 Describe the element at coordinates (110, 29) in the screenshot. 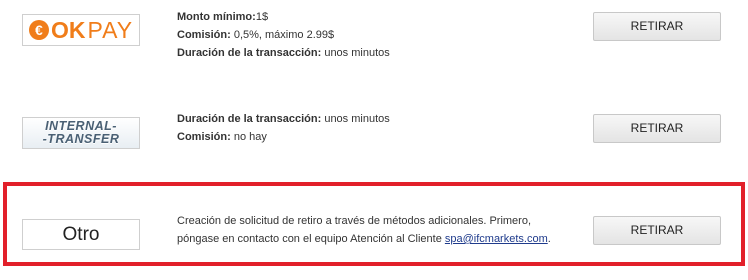

I see `okpay-logo-pay: PAY` at that location.